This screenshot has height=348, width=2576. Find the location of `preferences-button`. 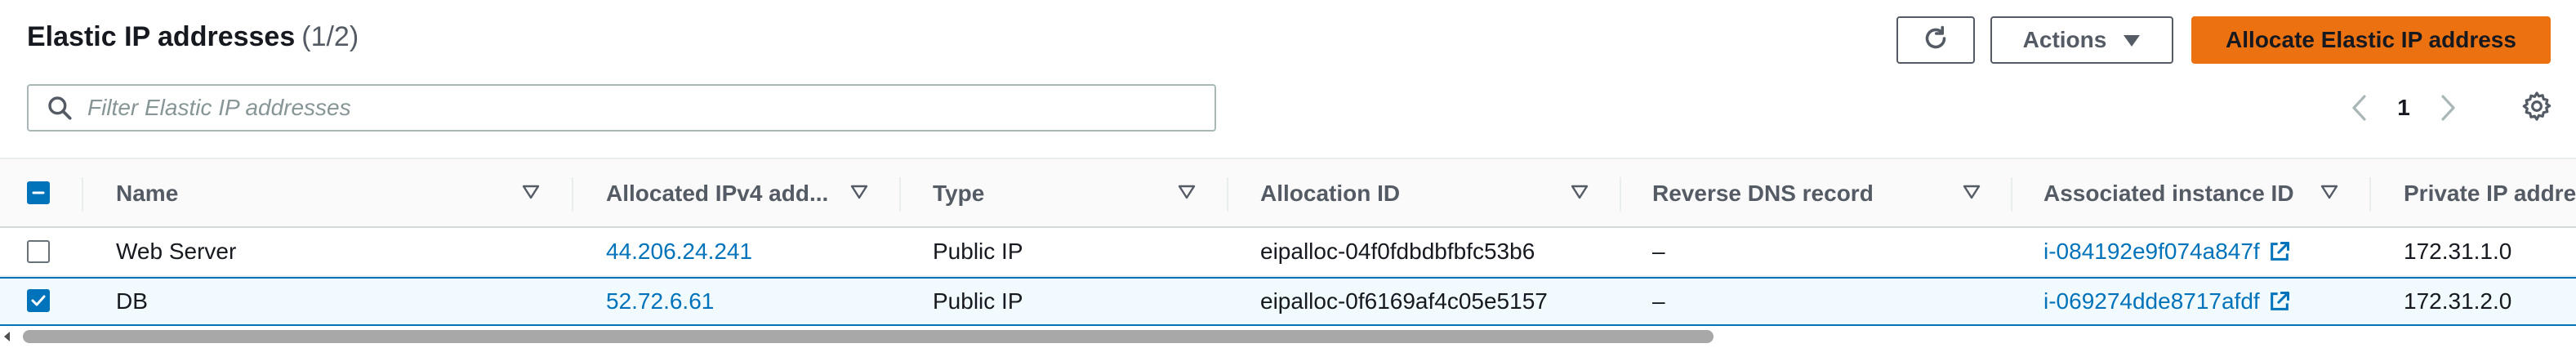

preferences-button is located at coordinates (2537, 108).